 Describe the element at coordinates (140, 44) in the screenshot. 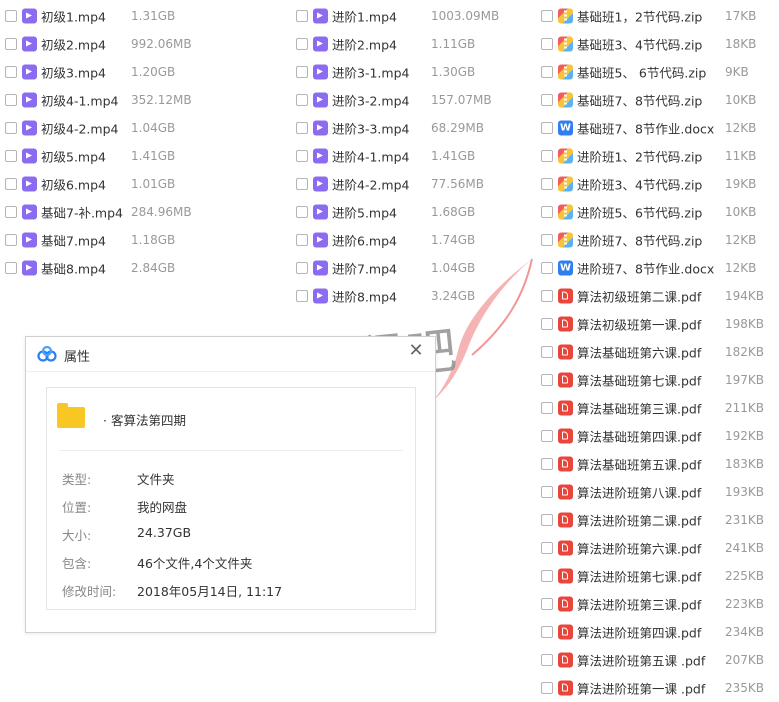

I see `file-row: 初级2.mp4 992.06MB` at that location.